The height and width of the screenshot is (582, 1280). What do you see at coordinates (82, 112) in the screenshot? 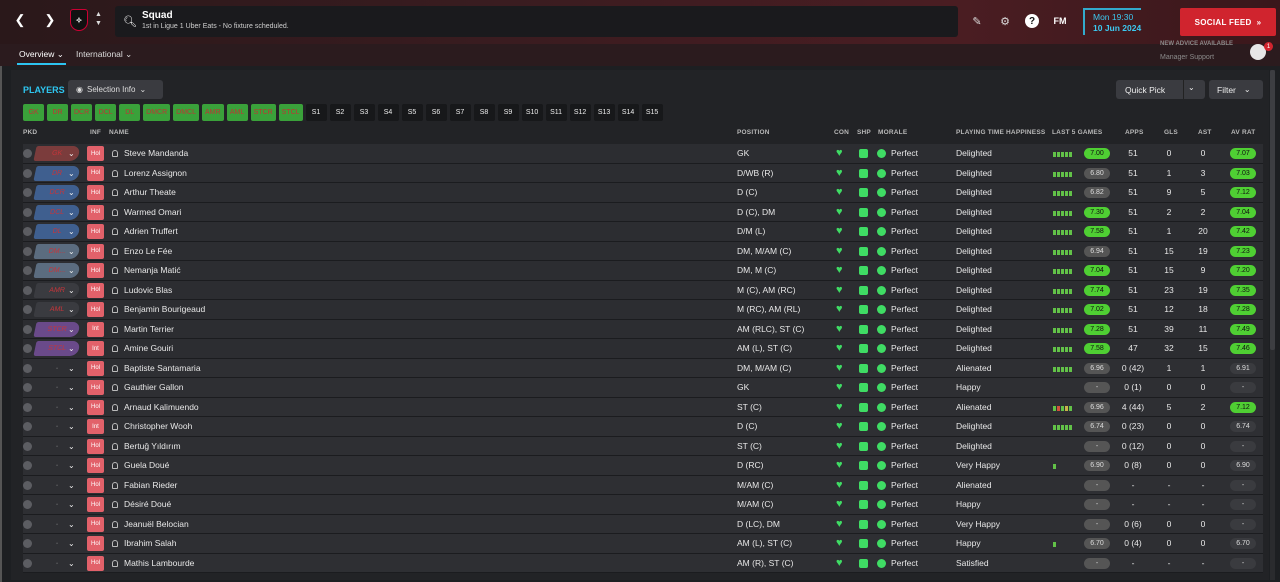
I see `position-chip: DCR` at bounding box center [82, 112].